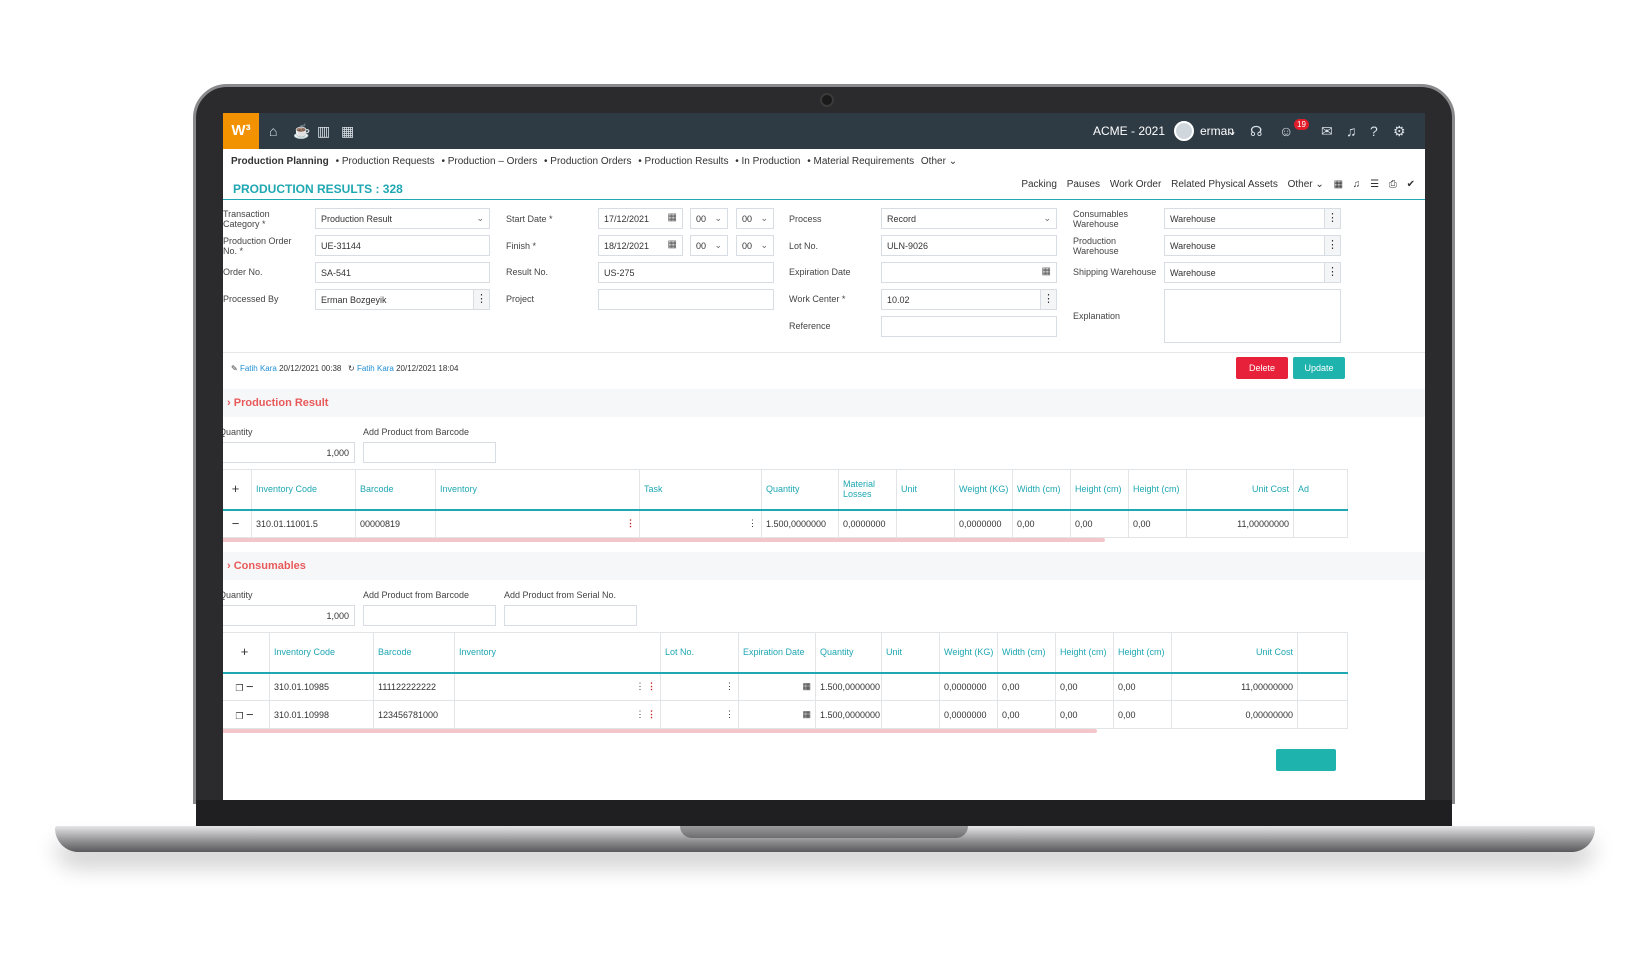 The height and width of the screenshot is (953, 1649). I want to click on nav-item-material-requirements: • Material Requirements, so click(860, 161).